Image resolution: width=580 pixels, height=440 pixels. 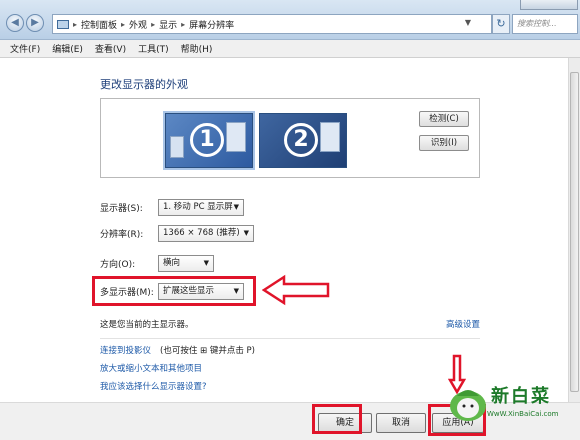 I want to click on breadcrumb-appearance: 外观, so click(x=138, y=24).